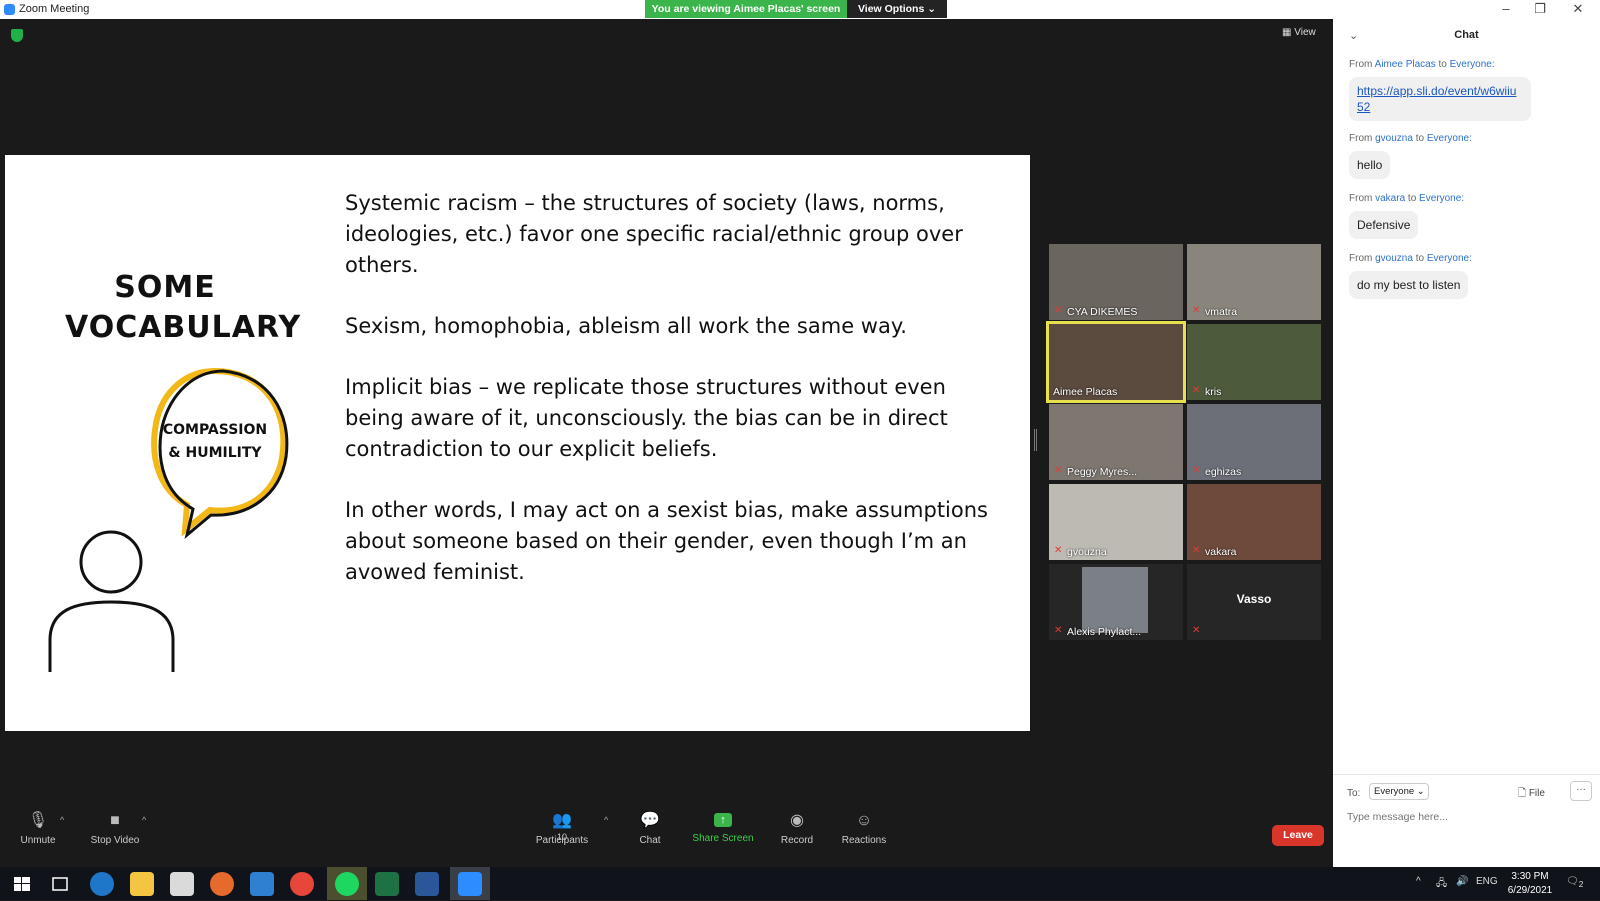 The width and height of the screenshot is (1600, 901). What do you see at coordinates (1298, 835) in the screenshot?
I see `leave-button: Leave` at bounding box center [1298, 835].